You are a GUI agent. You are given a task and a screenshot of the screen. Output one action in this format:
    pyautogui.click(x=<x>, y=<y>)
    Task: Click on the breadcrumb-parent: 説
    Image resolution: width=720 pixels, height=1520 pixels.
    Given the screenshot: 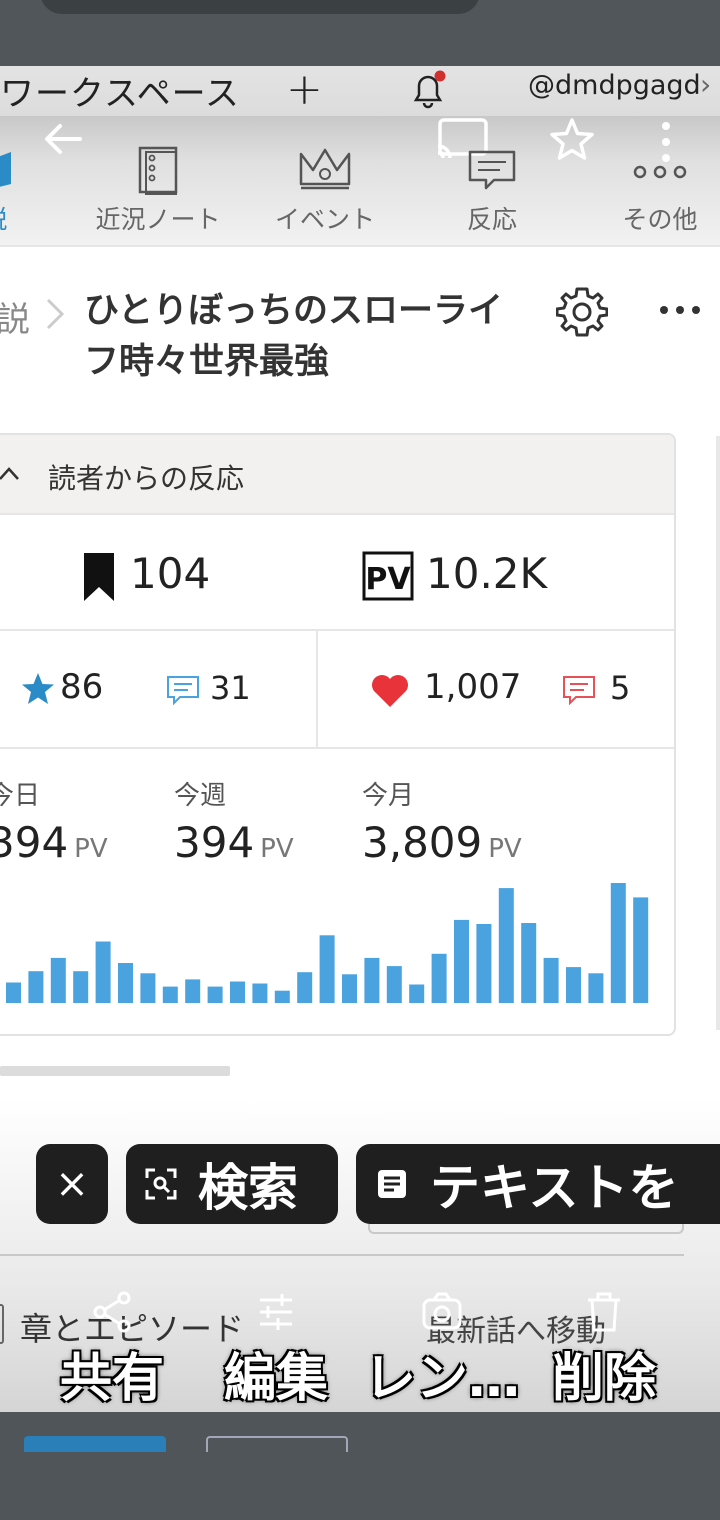 What is the action you would take?
    pyautogui.click(x=15, y=316)
    